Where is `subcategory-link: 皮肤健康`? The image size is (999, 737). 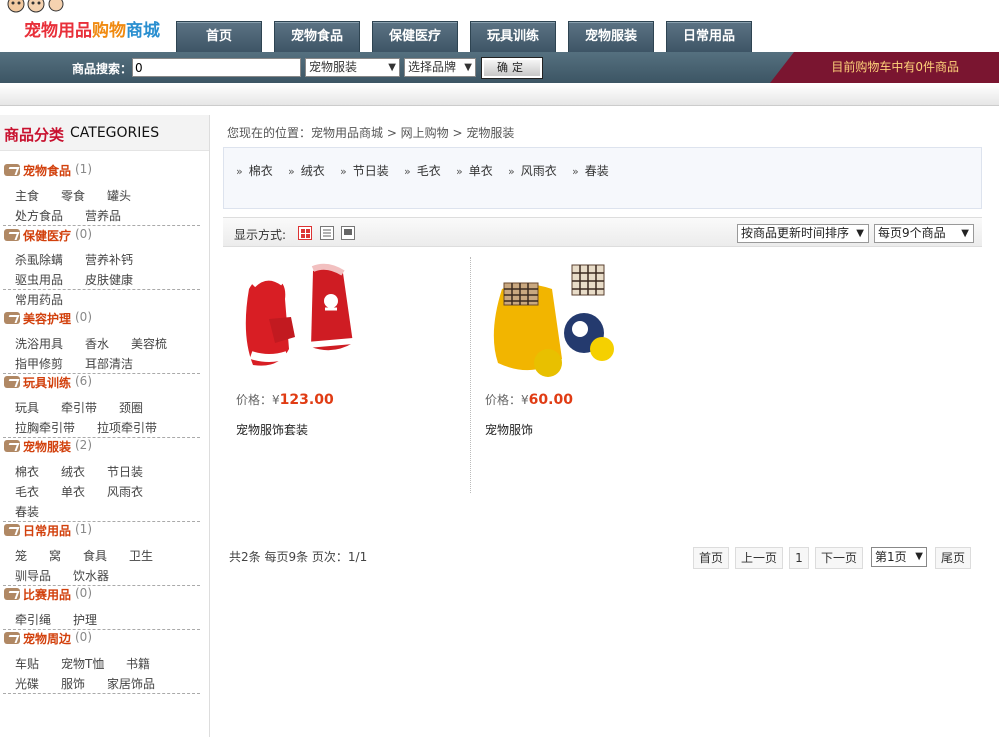 subcategory-link: 皮肤健康 is located at coordinates (109, 279).